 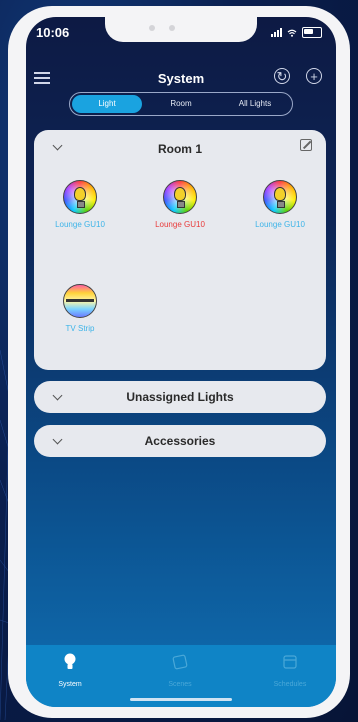 I want to click on add-icon: +, so click(x=314, y=76).